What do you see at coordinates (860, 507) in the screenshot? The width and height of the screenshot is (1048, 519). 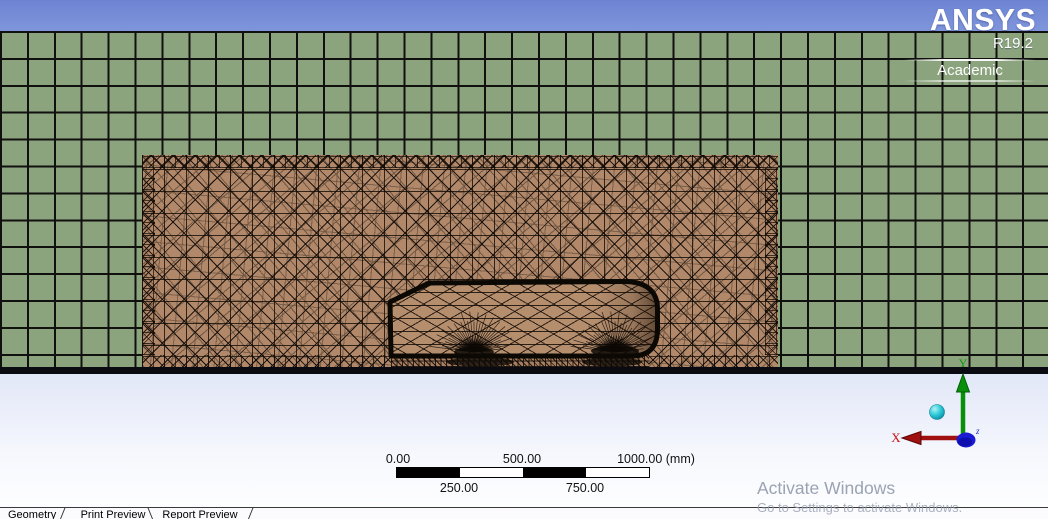 I see `activate-windows-watermark-sub: Go to Settings to activate Windows.` at bounding box center [860, 507].